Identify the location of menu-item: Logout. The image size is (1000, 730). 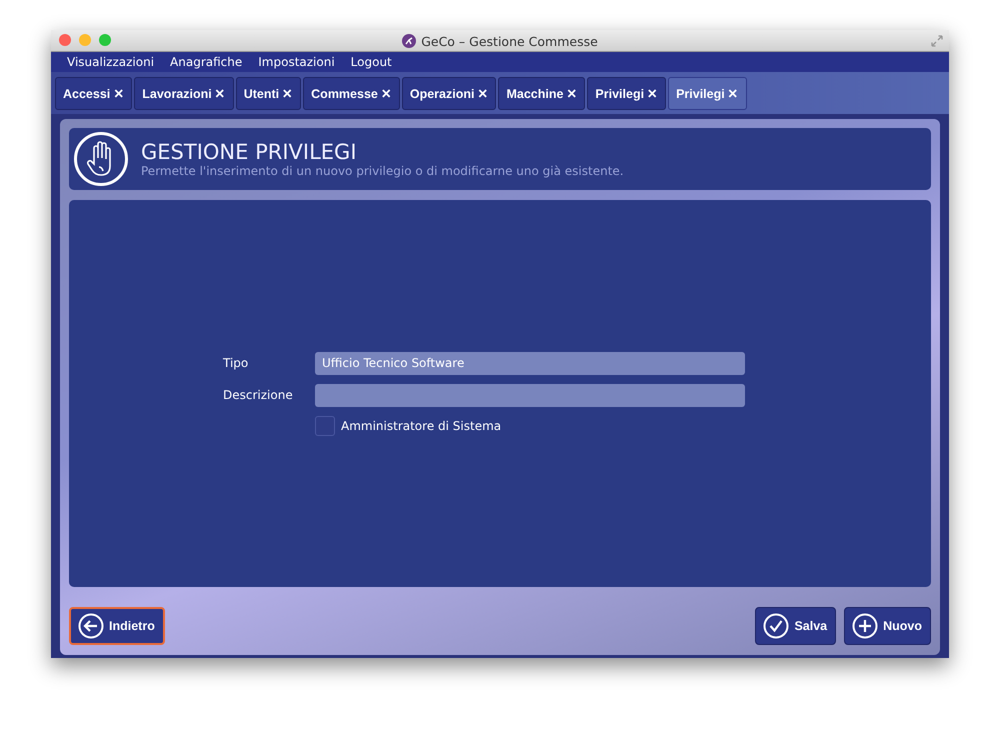
(371, 61).